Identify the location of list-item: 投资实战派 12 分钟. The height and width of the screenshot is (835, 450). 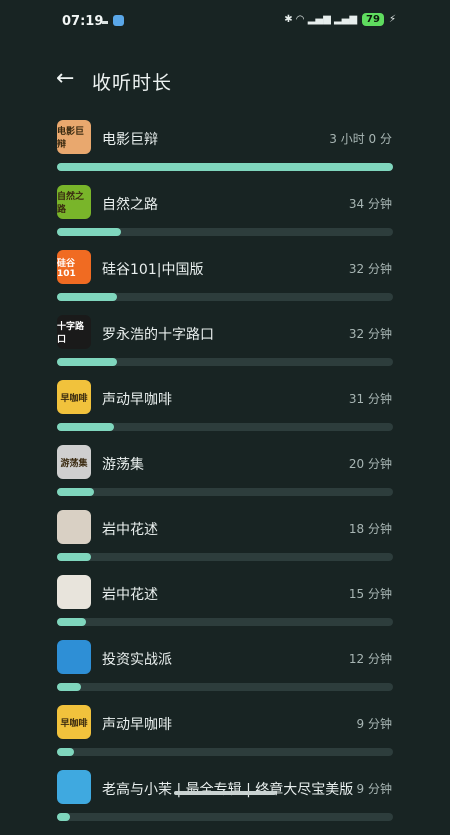
(225, 672).